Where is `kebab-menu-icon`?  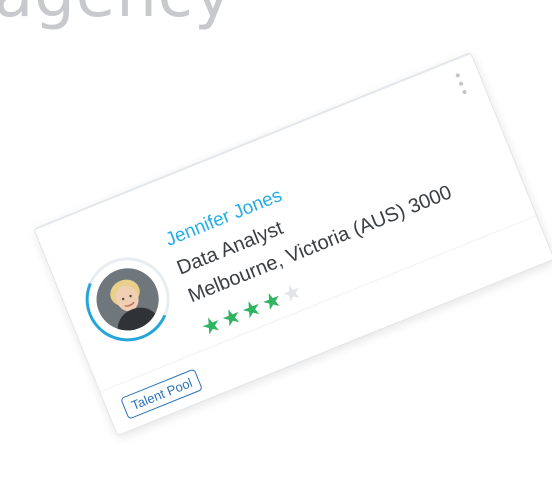 kebab-menu-icon is located at coordinates (461, 83).